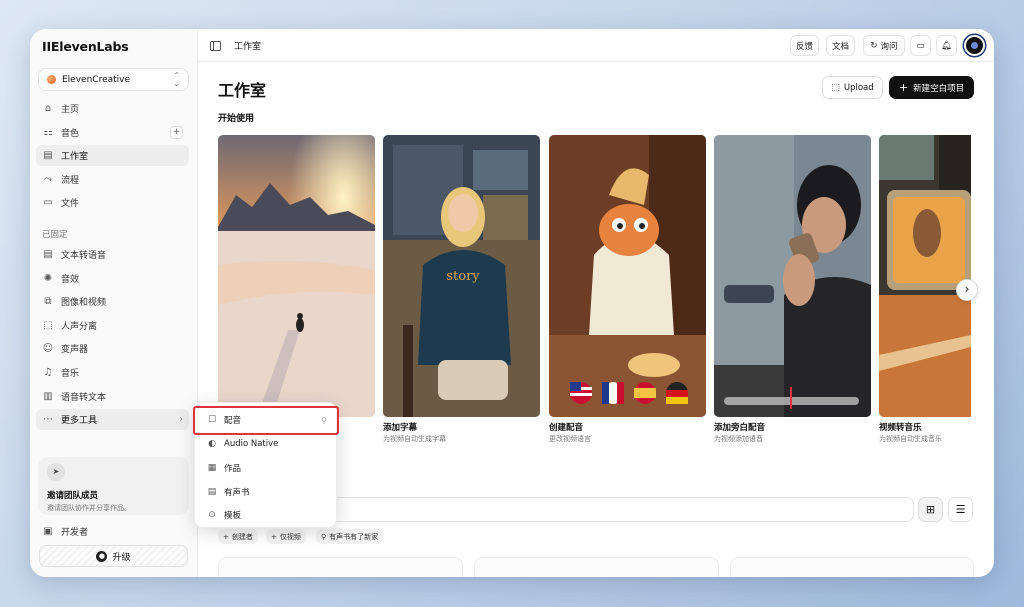  I want to click on voice-changer-icon: ☺, so click(48, 348).